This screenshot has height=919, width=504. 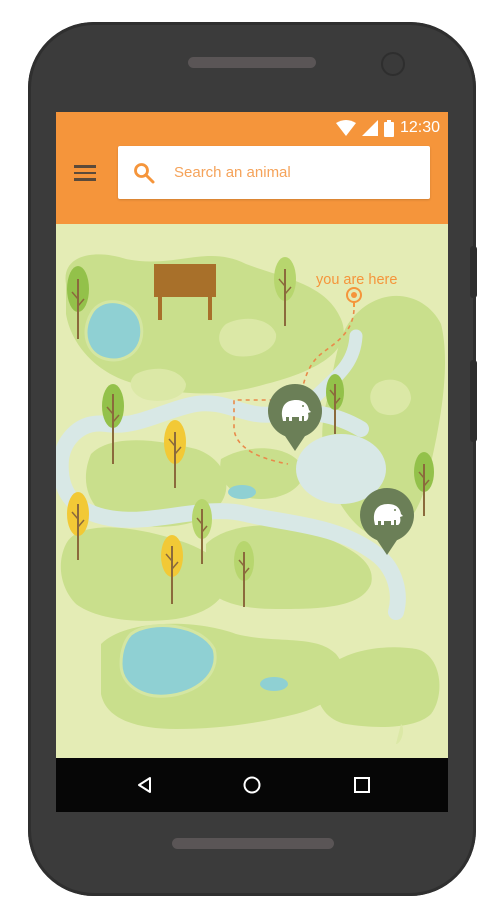 I want to click on back-icon, so click(x=144, y=785).